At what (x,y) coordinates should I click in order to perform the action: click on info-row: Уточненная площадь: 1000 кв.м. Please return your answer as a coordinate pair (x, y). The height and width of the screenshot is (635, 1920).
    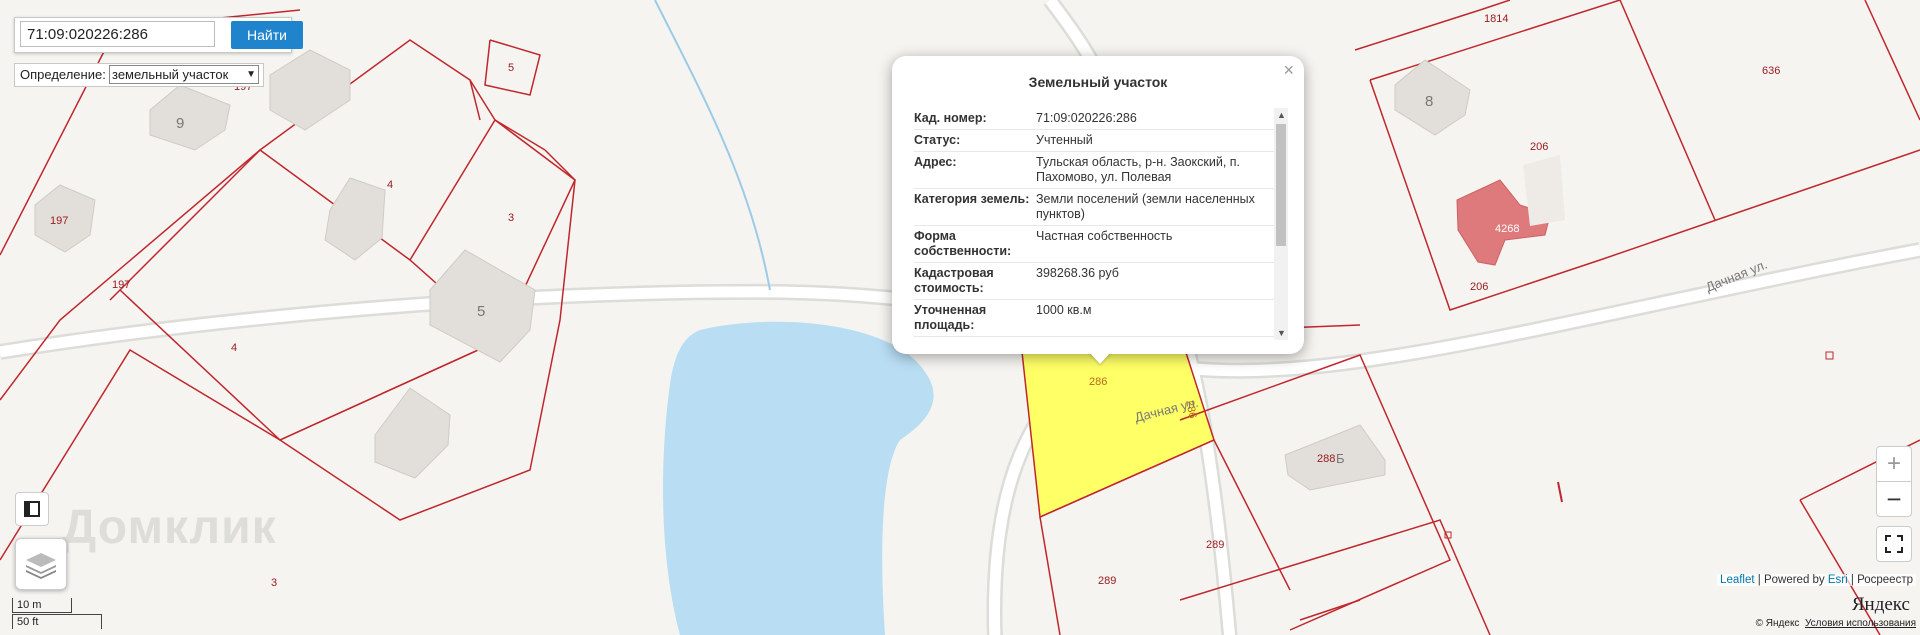
    Looking at the image, I should click on (1101, 318).